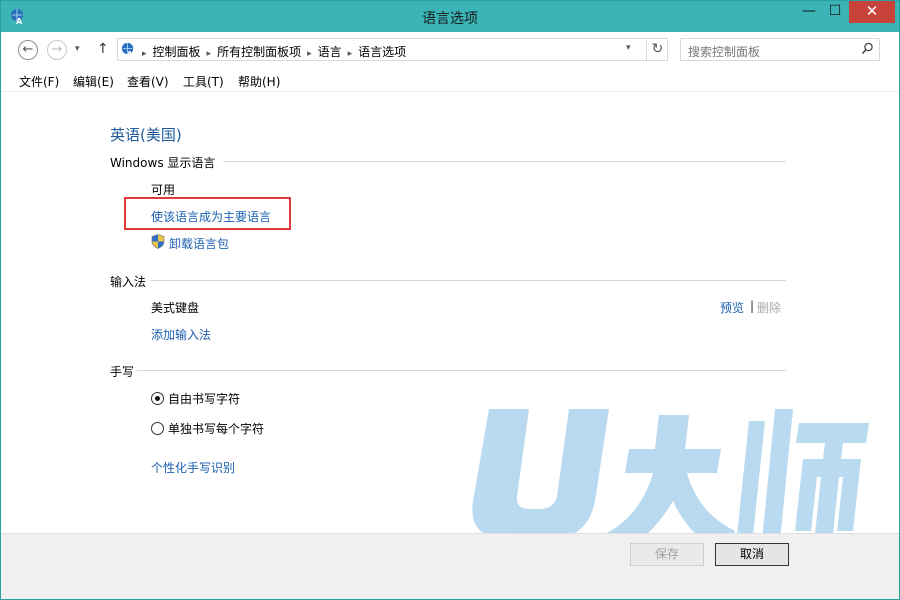  I want to click on breadcrumb: ▸ 控制面板 ▸ 所有控制面板项 ▸ 语言 ▸ 语言选项, so click(277, 51).